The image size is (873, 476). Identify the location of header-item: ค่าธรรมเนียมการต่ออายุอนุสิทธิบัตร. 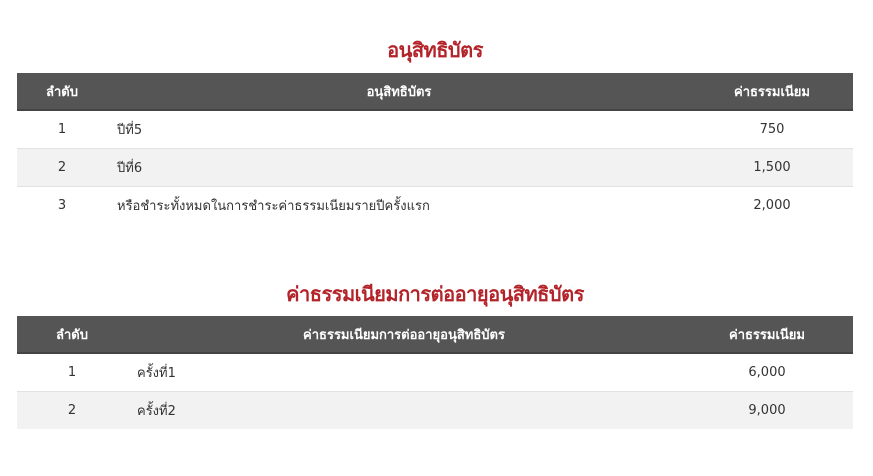
(404, 335).